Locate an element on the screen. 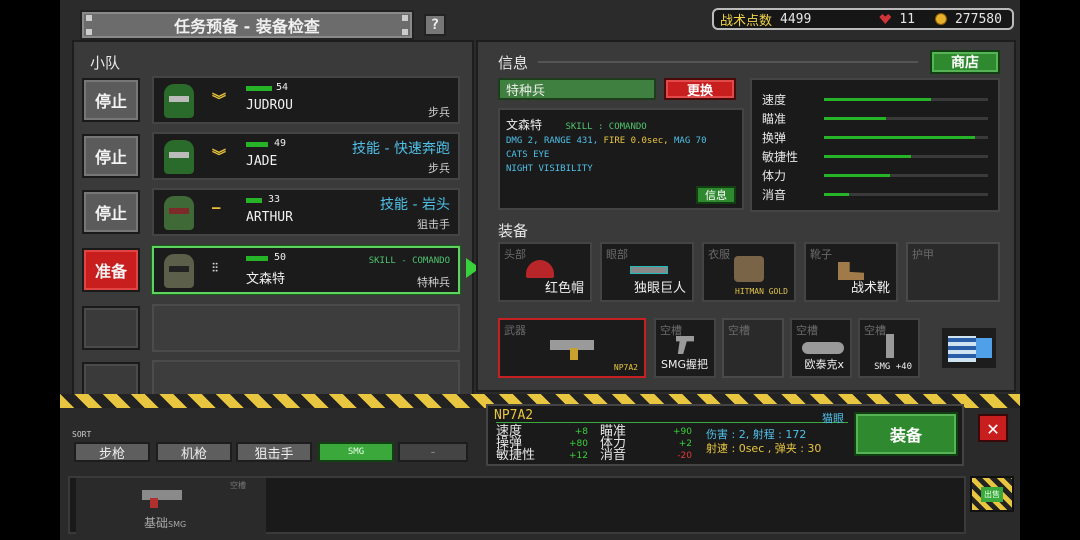 The width and height of the screenshot is (1080, 540). empty-soldier-slot is located at coordinates (306, 328).